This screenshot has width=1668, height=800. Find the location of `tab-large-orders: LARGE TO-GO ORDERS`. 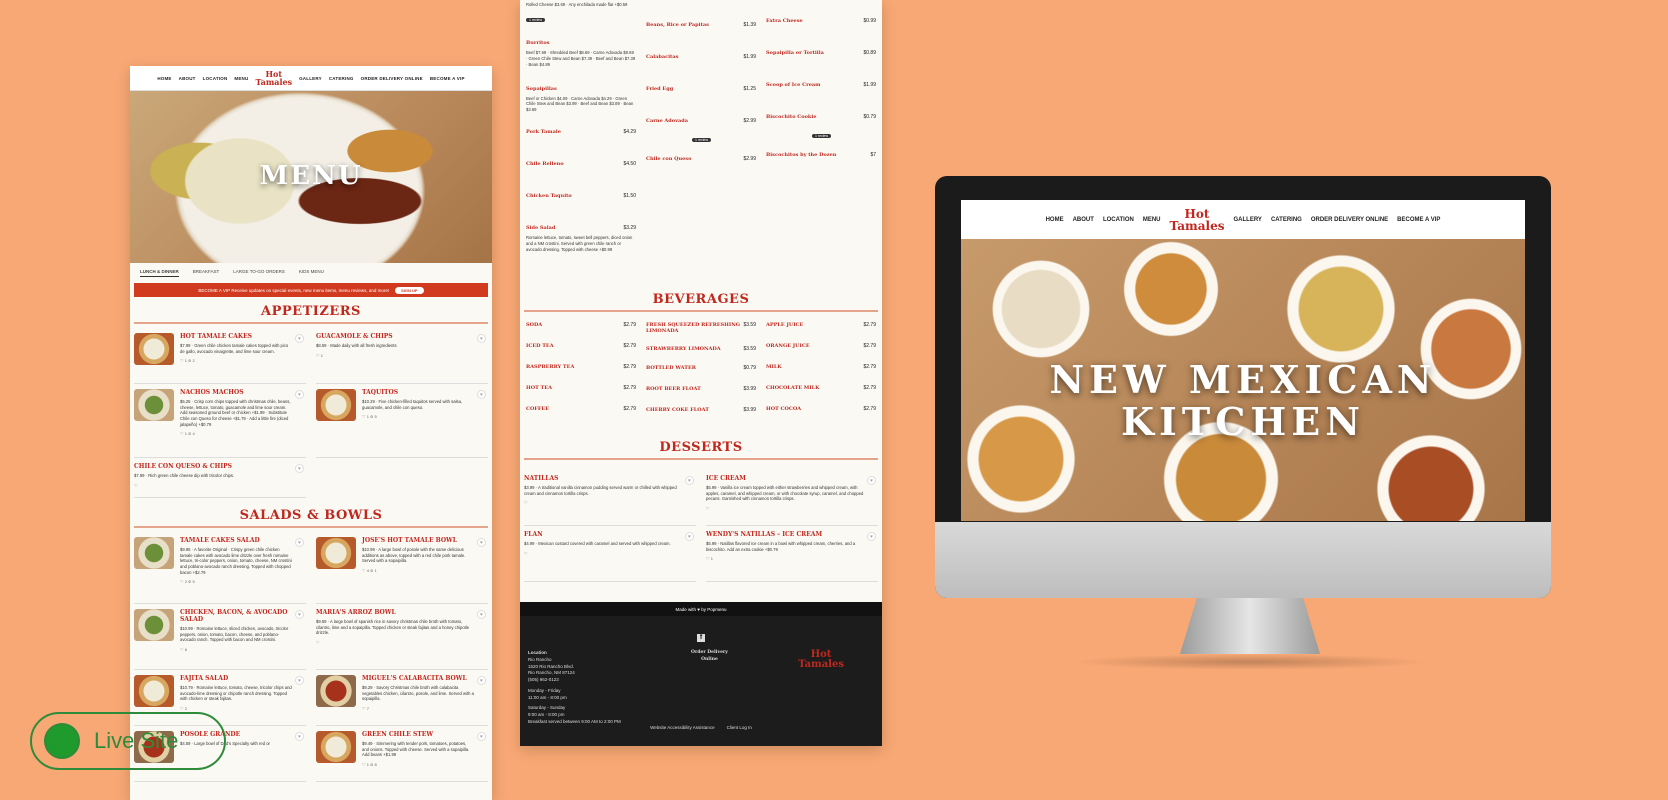

tab-large-orders: LARGE TO-GO ORDERS is located at coordinates (259, 273).